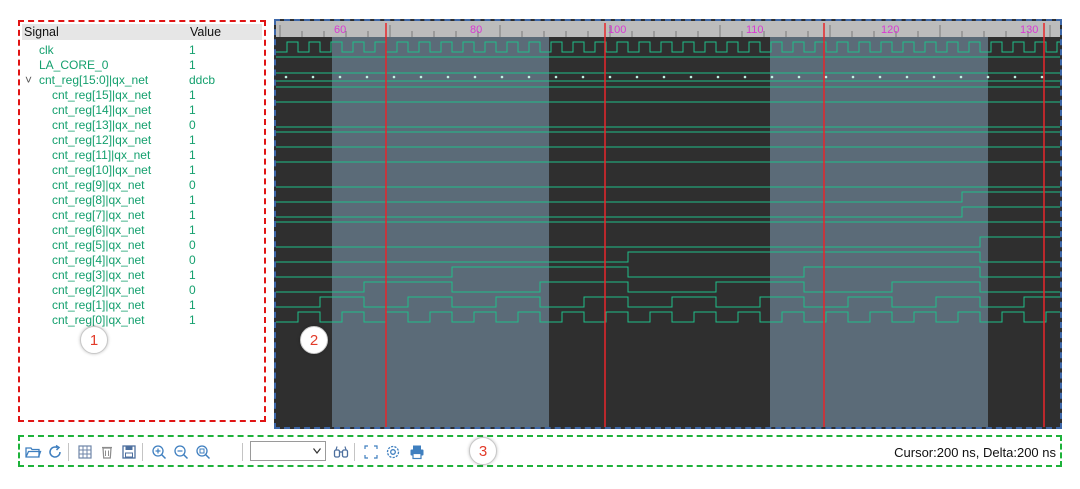 Image resolution: width=1080 pixels, height=489 pixels. What do you see at coordinates (98, 290) in the screenshot?
I see `signal-name: cnt_reg[2]|qx_net` at bounding box center [98, 290].